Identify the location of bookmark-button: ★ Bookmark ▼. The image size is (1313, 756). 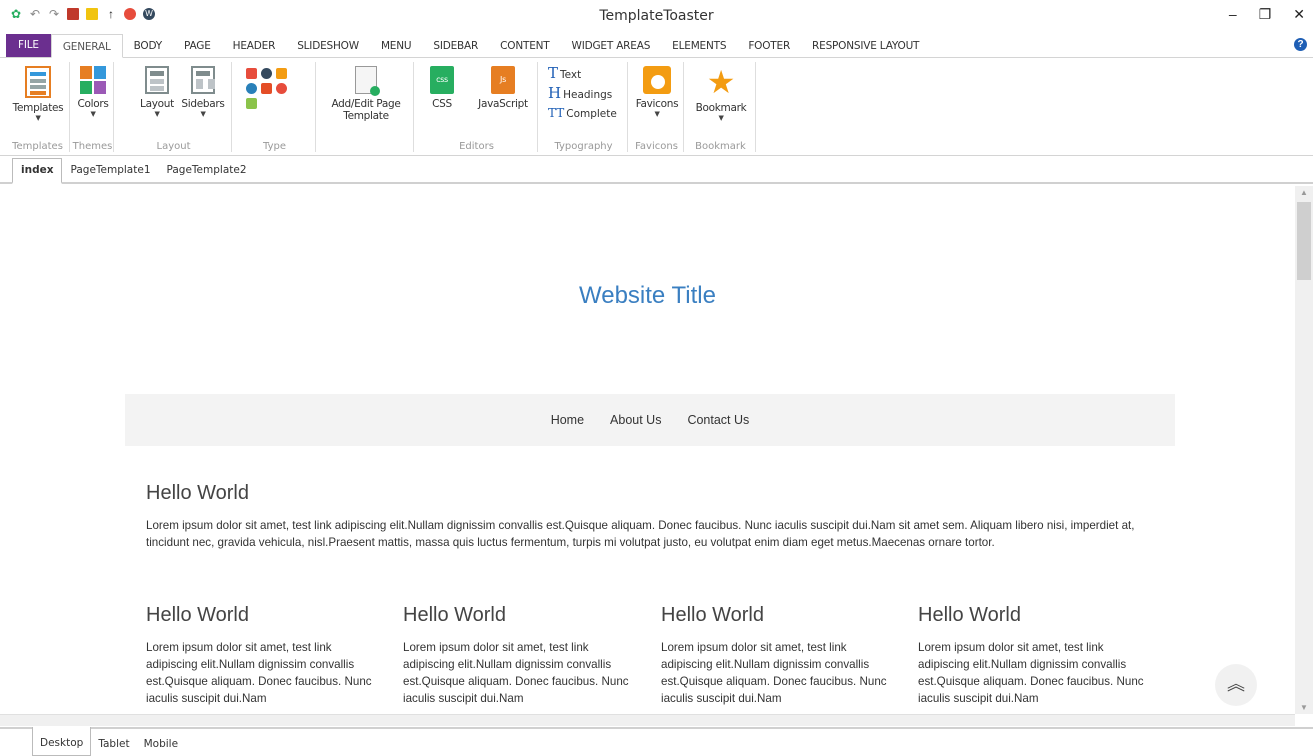
(721, 94).